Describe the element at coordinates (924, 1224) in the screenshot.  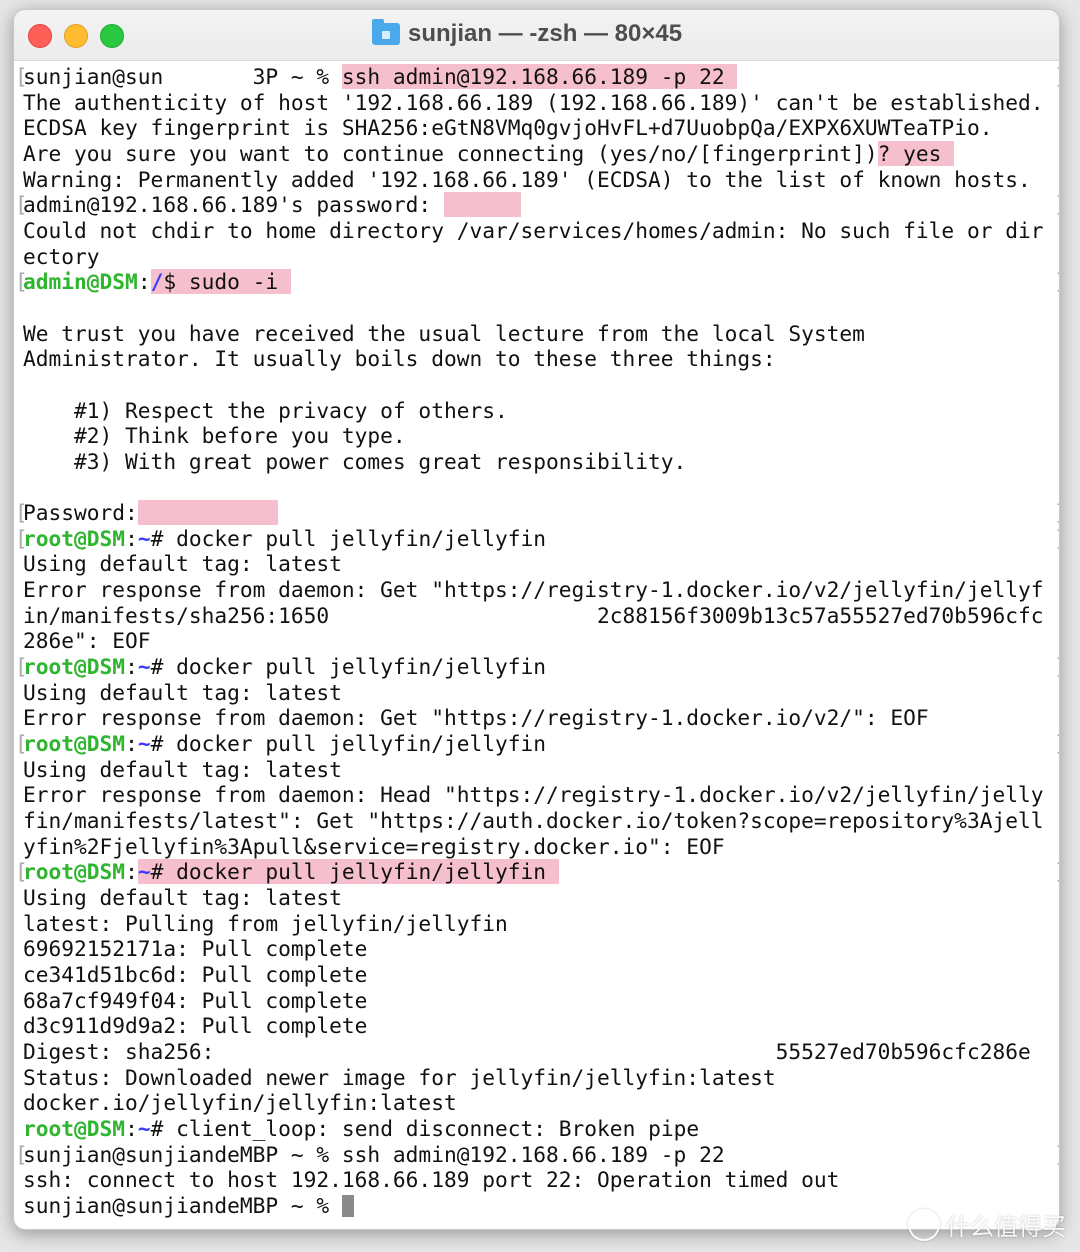
I see `zhi-logo-icon` at that location.